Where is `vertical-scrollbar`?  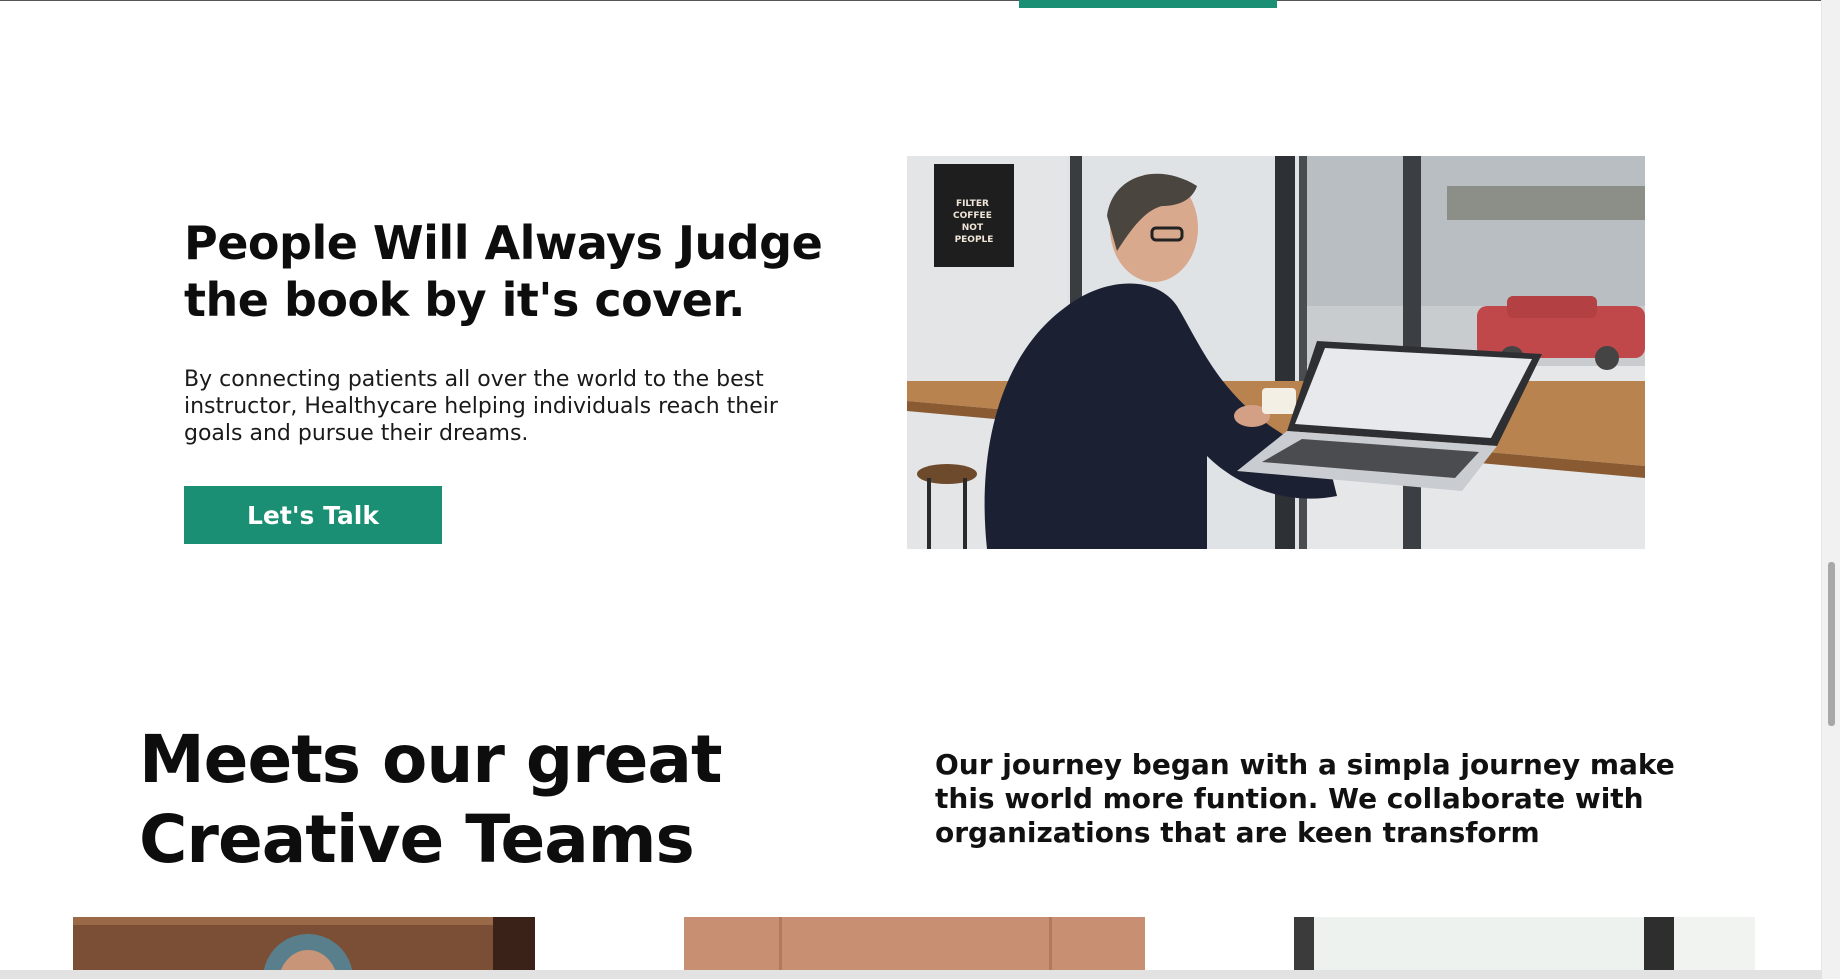 vertical-scrollbar is located at coordinates (1830, 489).